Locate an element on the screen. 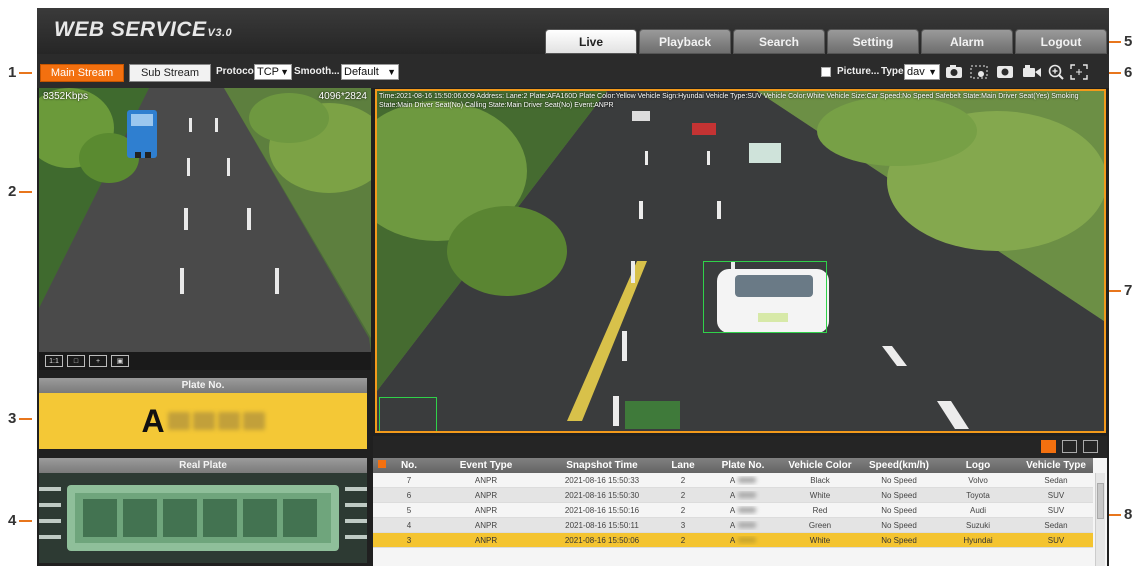  main-stream-button: Main Stream is located at coordinates (82, 73).